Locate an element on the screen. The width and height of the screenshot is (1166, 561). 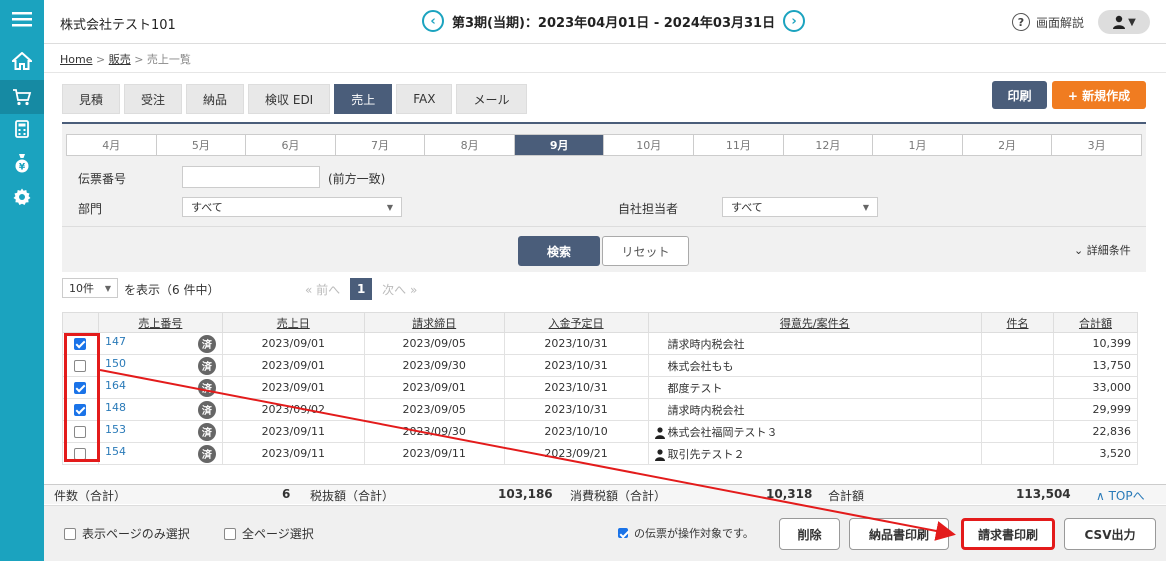
slip-number-input is located at coordinates (251, 177).